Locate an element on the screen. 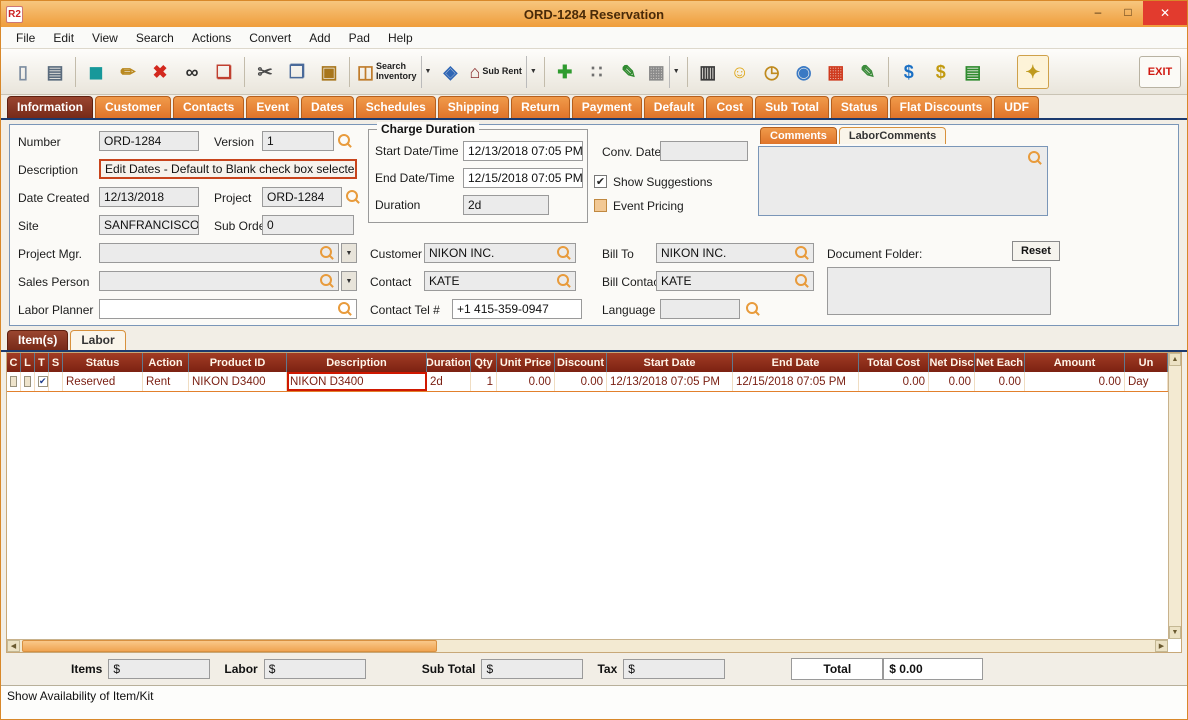  add-item-button: ✚ is located at coordinates (565, 72).